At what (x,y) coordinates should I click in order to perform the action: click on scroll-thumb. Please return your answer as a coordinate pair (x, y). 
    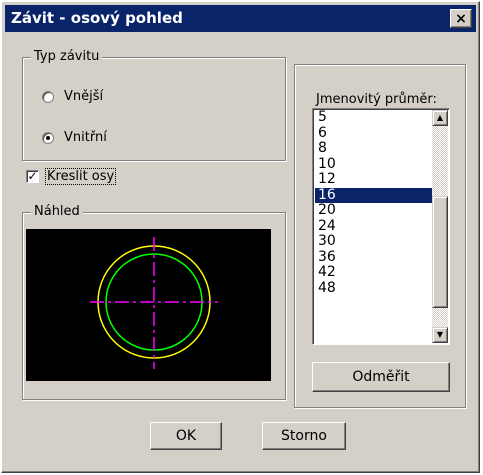
    Looking at the image, I should click on (440, 252).